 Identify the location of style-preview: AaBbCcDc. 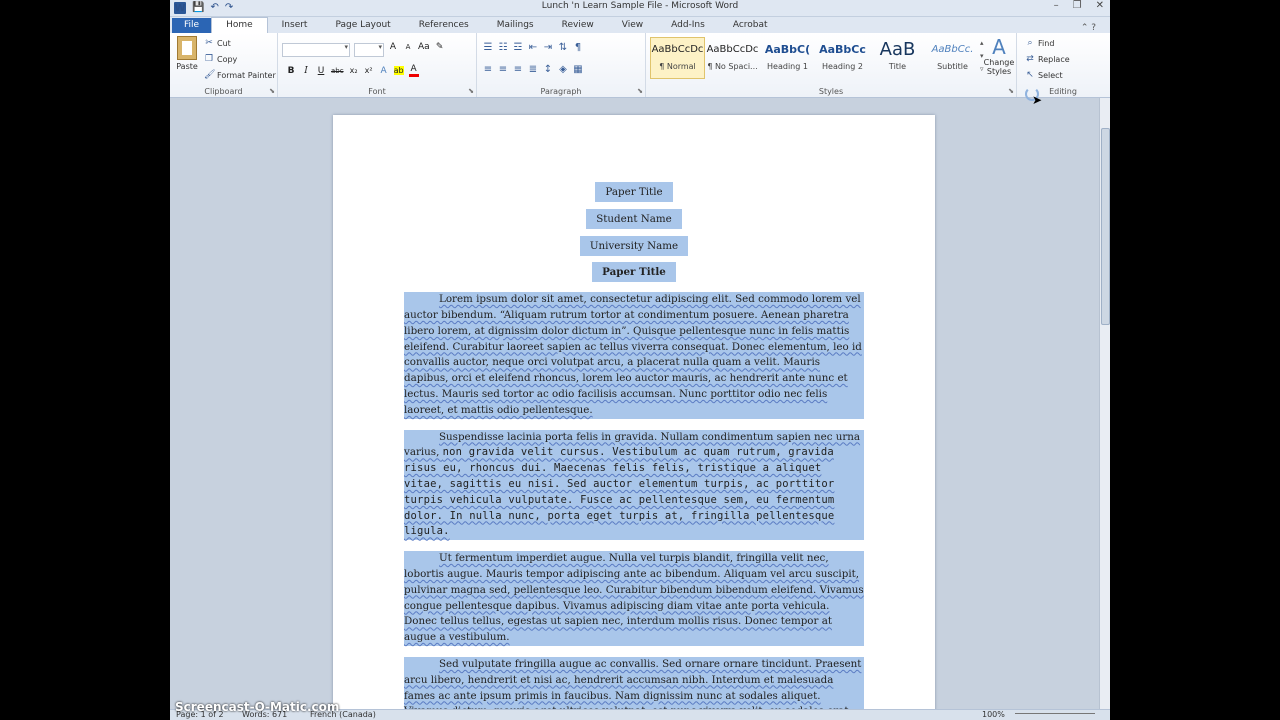
(677, 49).